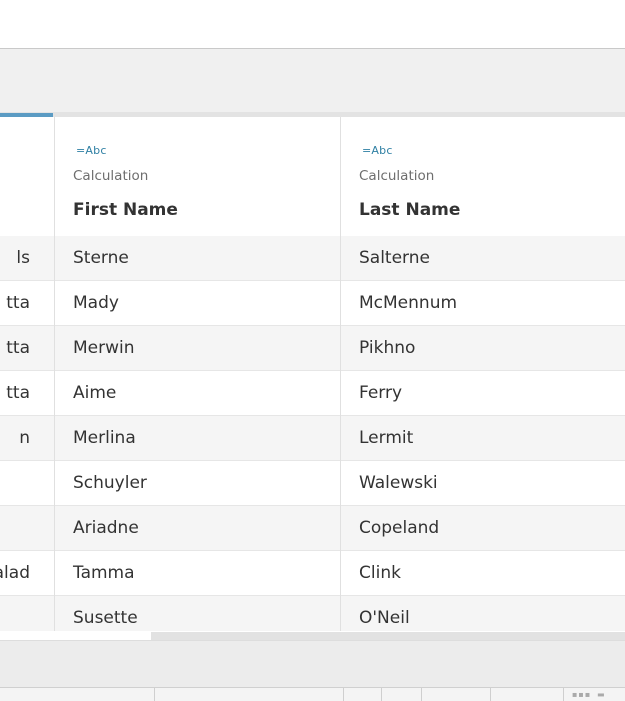  I want to click on table-cell: Walewski, so click(398, 483).